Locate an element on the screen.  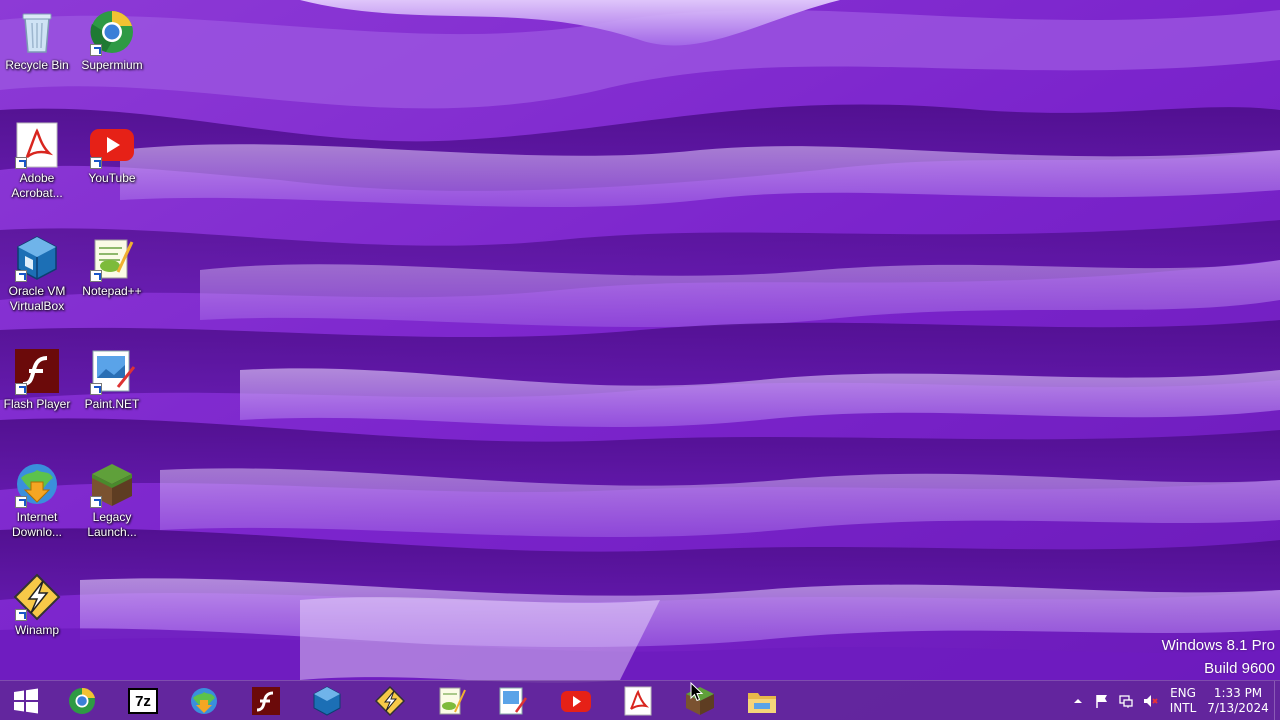
volume-muted-icon is located at coordinates (1150, 701).